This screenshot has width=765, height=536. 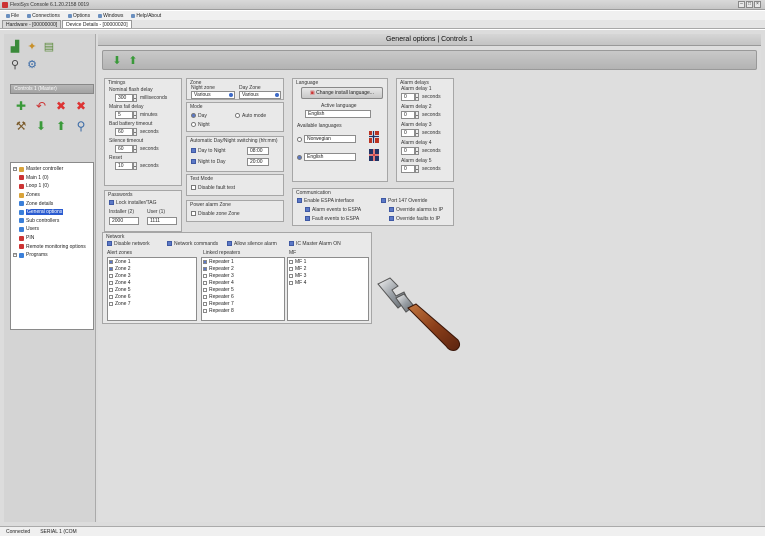 I want to click on menu-options: Options, so click(x=78, y=16).